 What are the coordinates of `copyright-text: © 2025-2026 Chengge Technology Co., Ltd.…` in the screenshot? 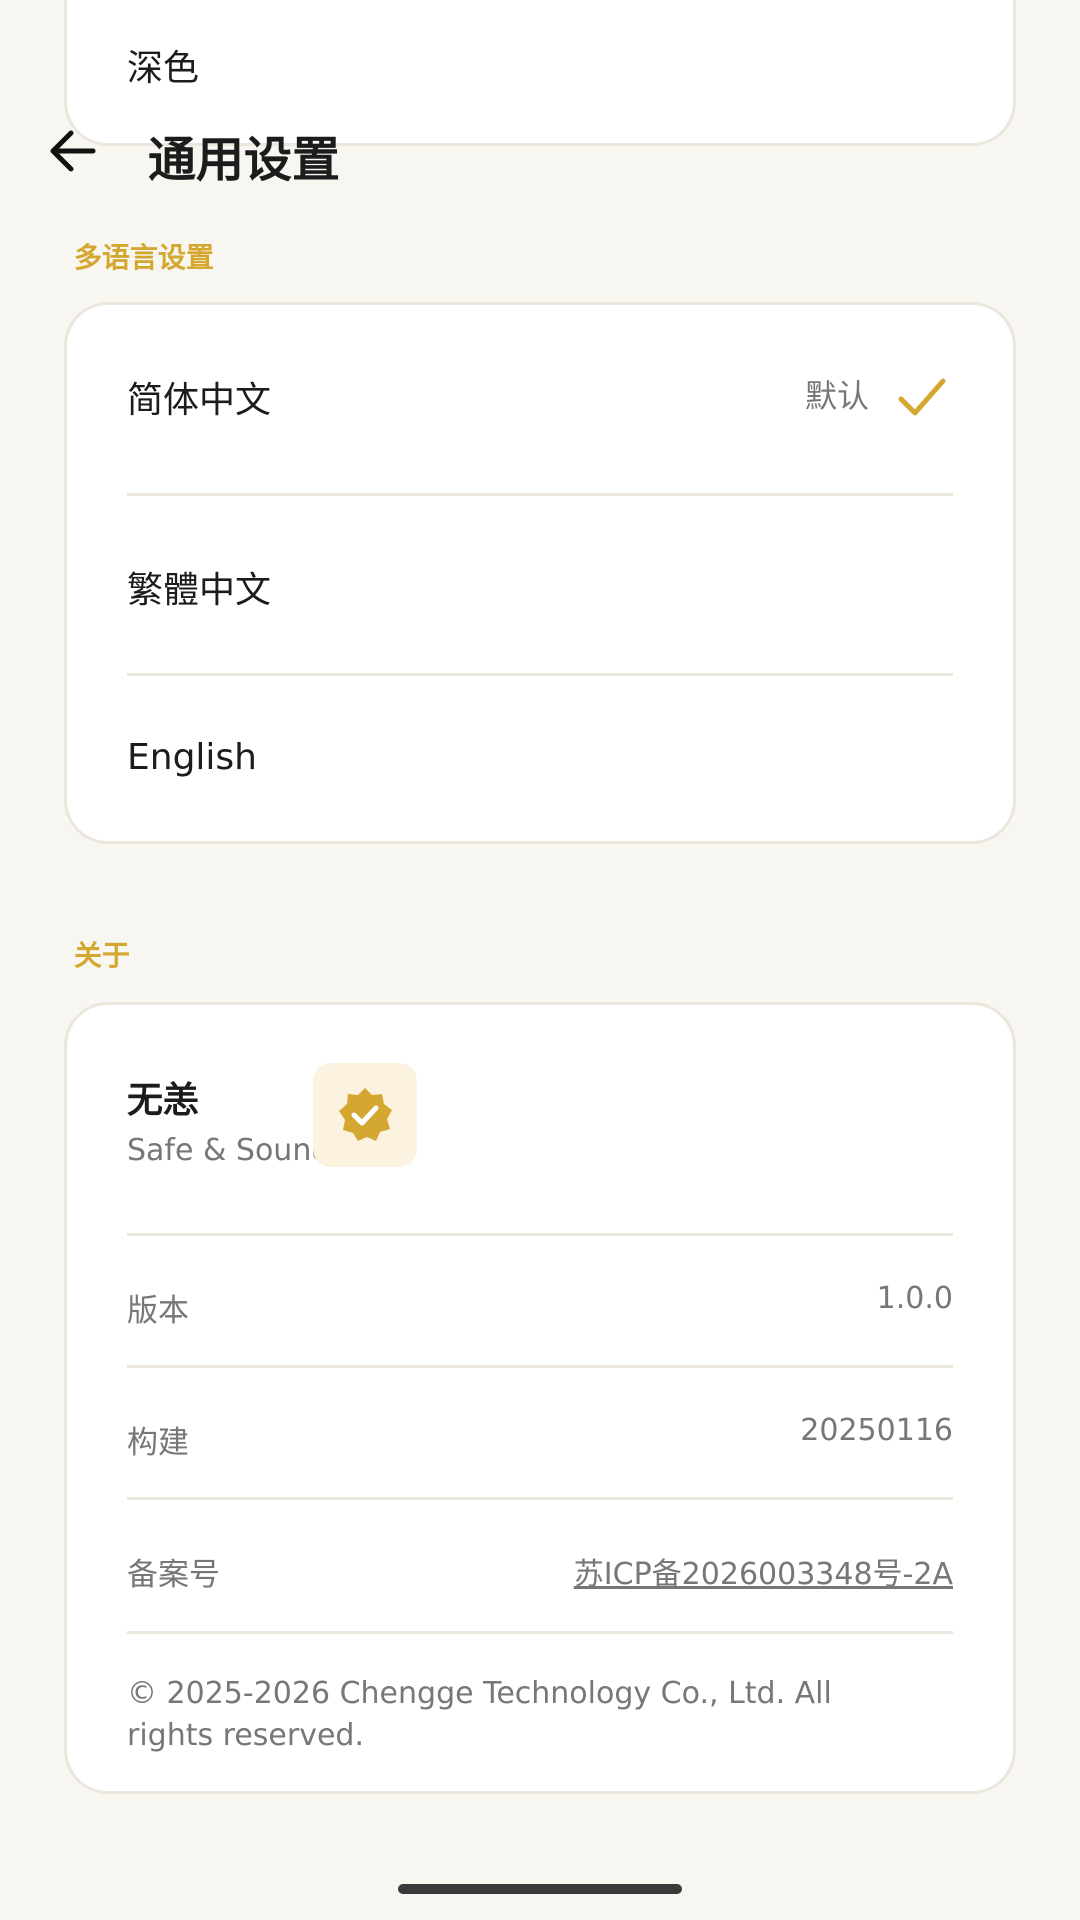 It's located at (479, 1714).